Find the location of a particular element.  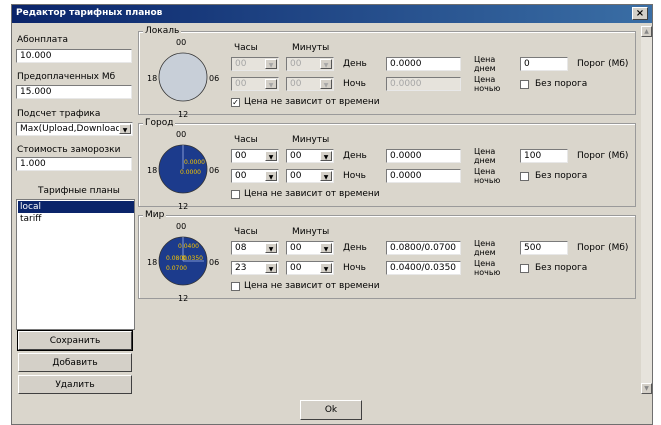

traffic-select-value: Max(Upload,Download) is located at coordinates (72, 129).